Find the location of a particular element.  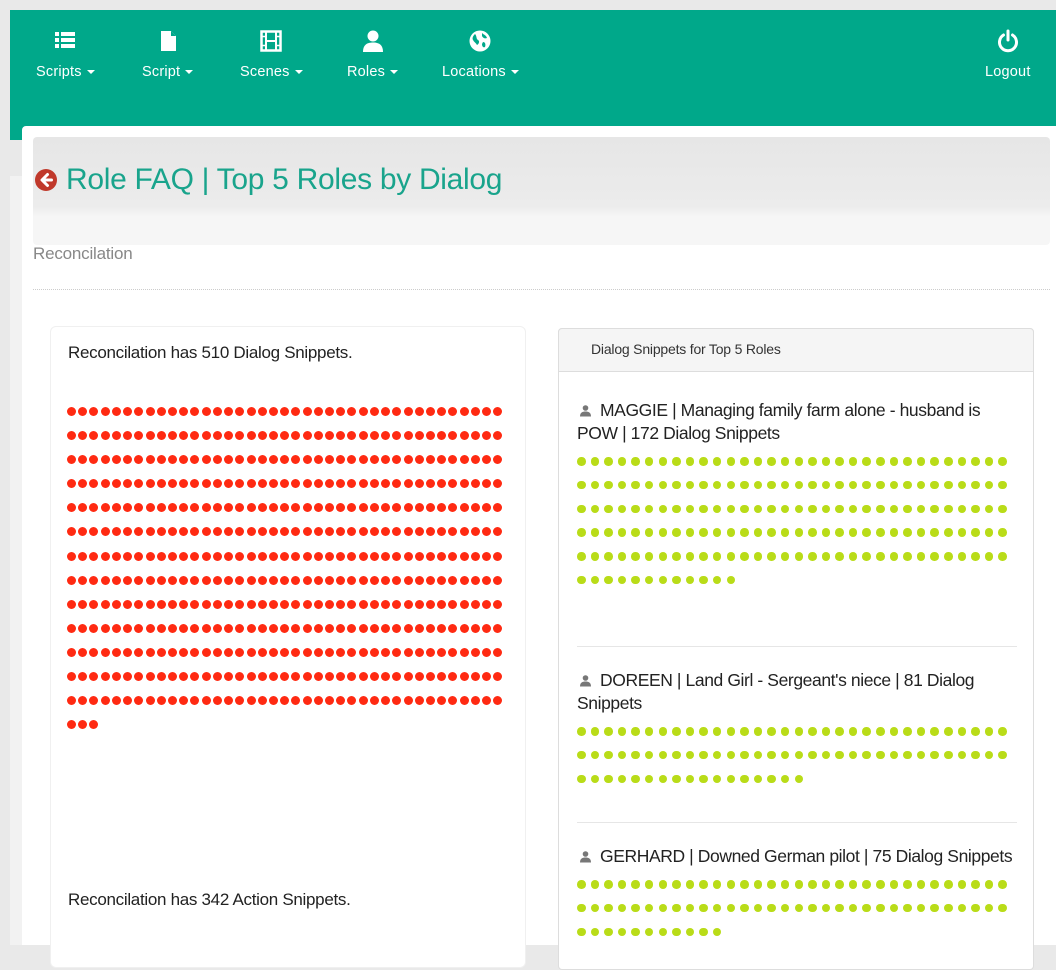

user-icon is located at coordinates (585, 681).